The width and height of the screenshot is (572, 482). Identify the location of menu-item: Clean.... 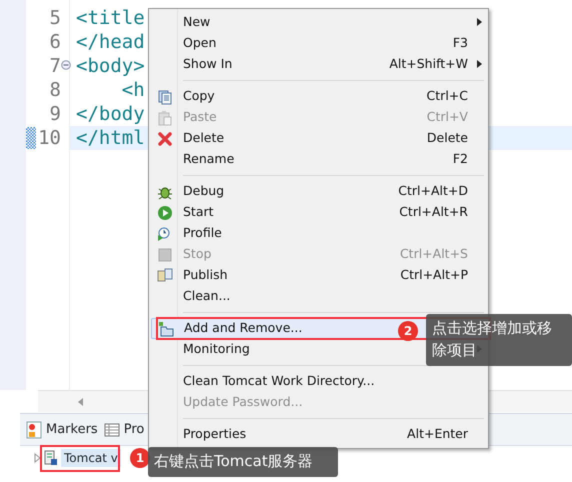
(318, 296).